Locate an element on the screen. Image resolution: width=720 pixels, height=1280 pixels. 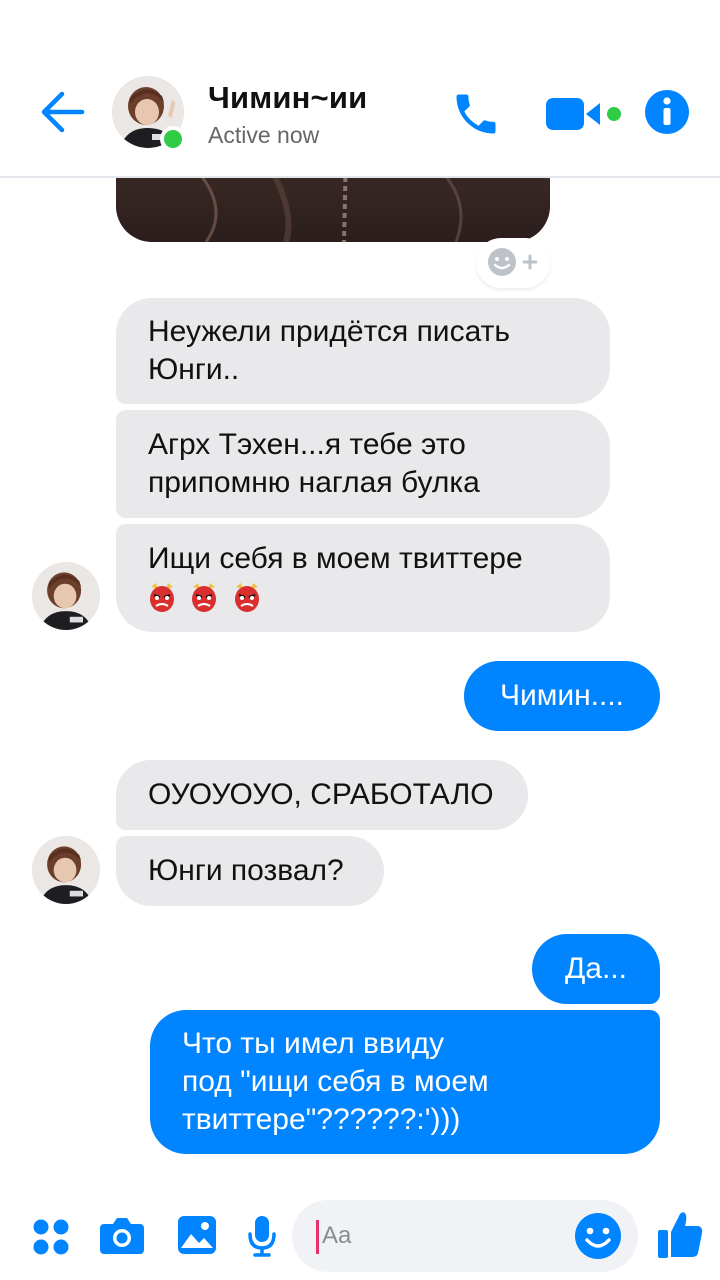
voice-message-button is located at coordinates (262, 1238).